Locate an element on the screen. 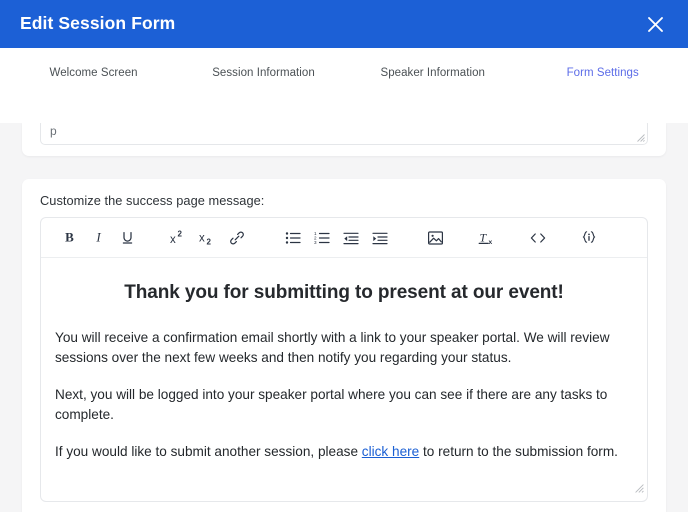  link-icon is located at coordinates (237, 238).